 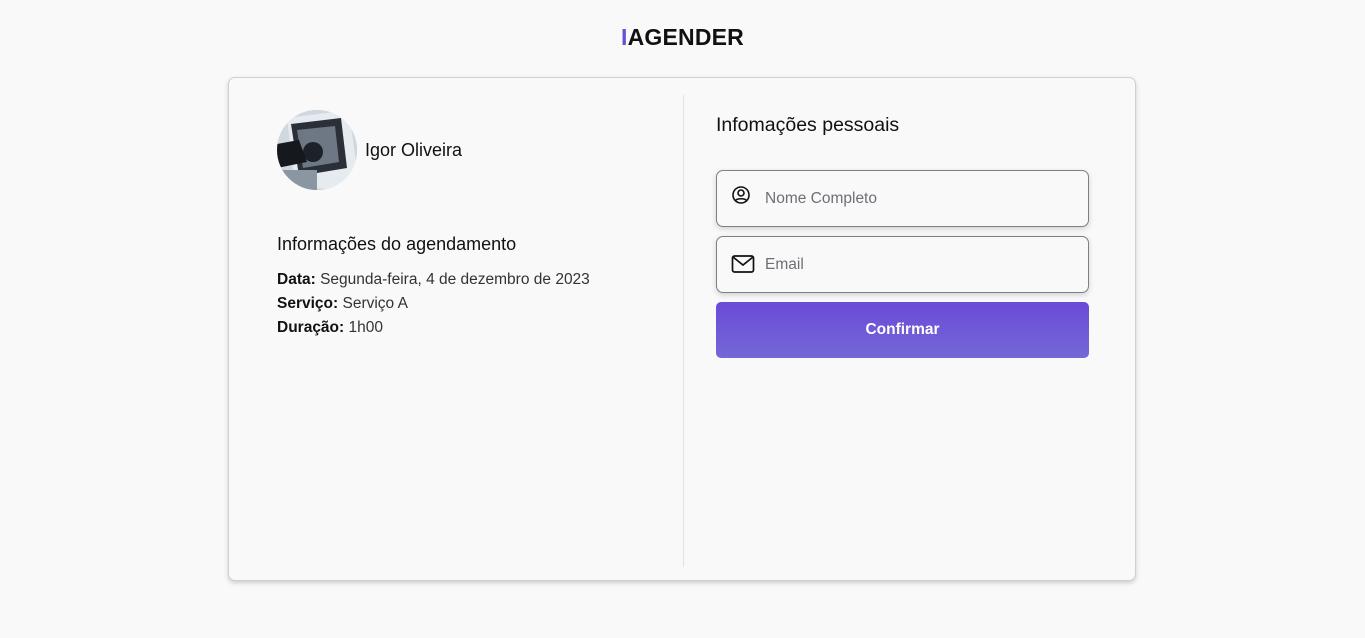 I want to click on app-logo: IAGENDER, so click(x=682, y=37).